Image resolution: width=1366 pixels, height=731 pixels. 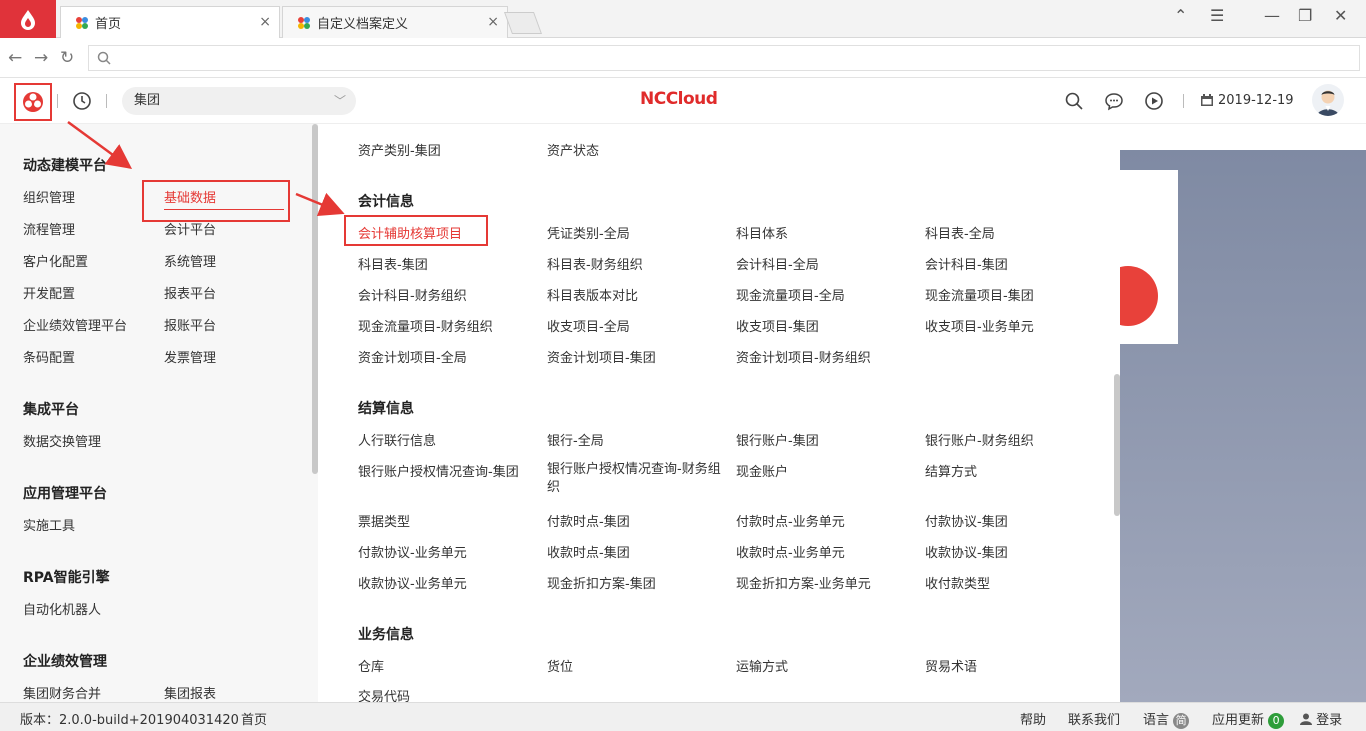 I want to click on language-label: 语言, so click(x=1156, y=720).